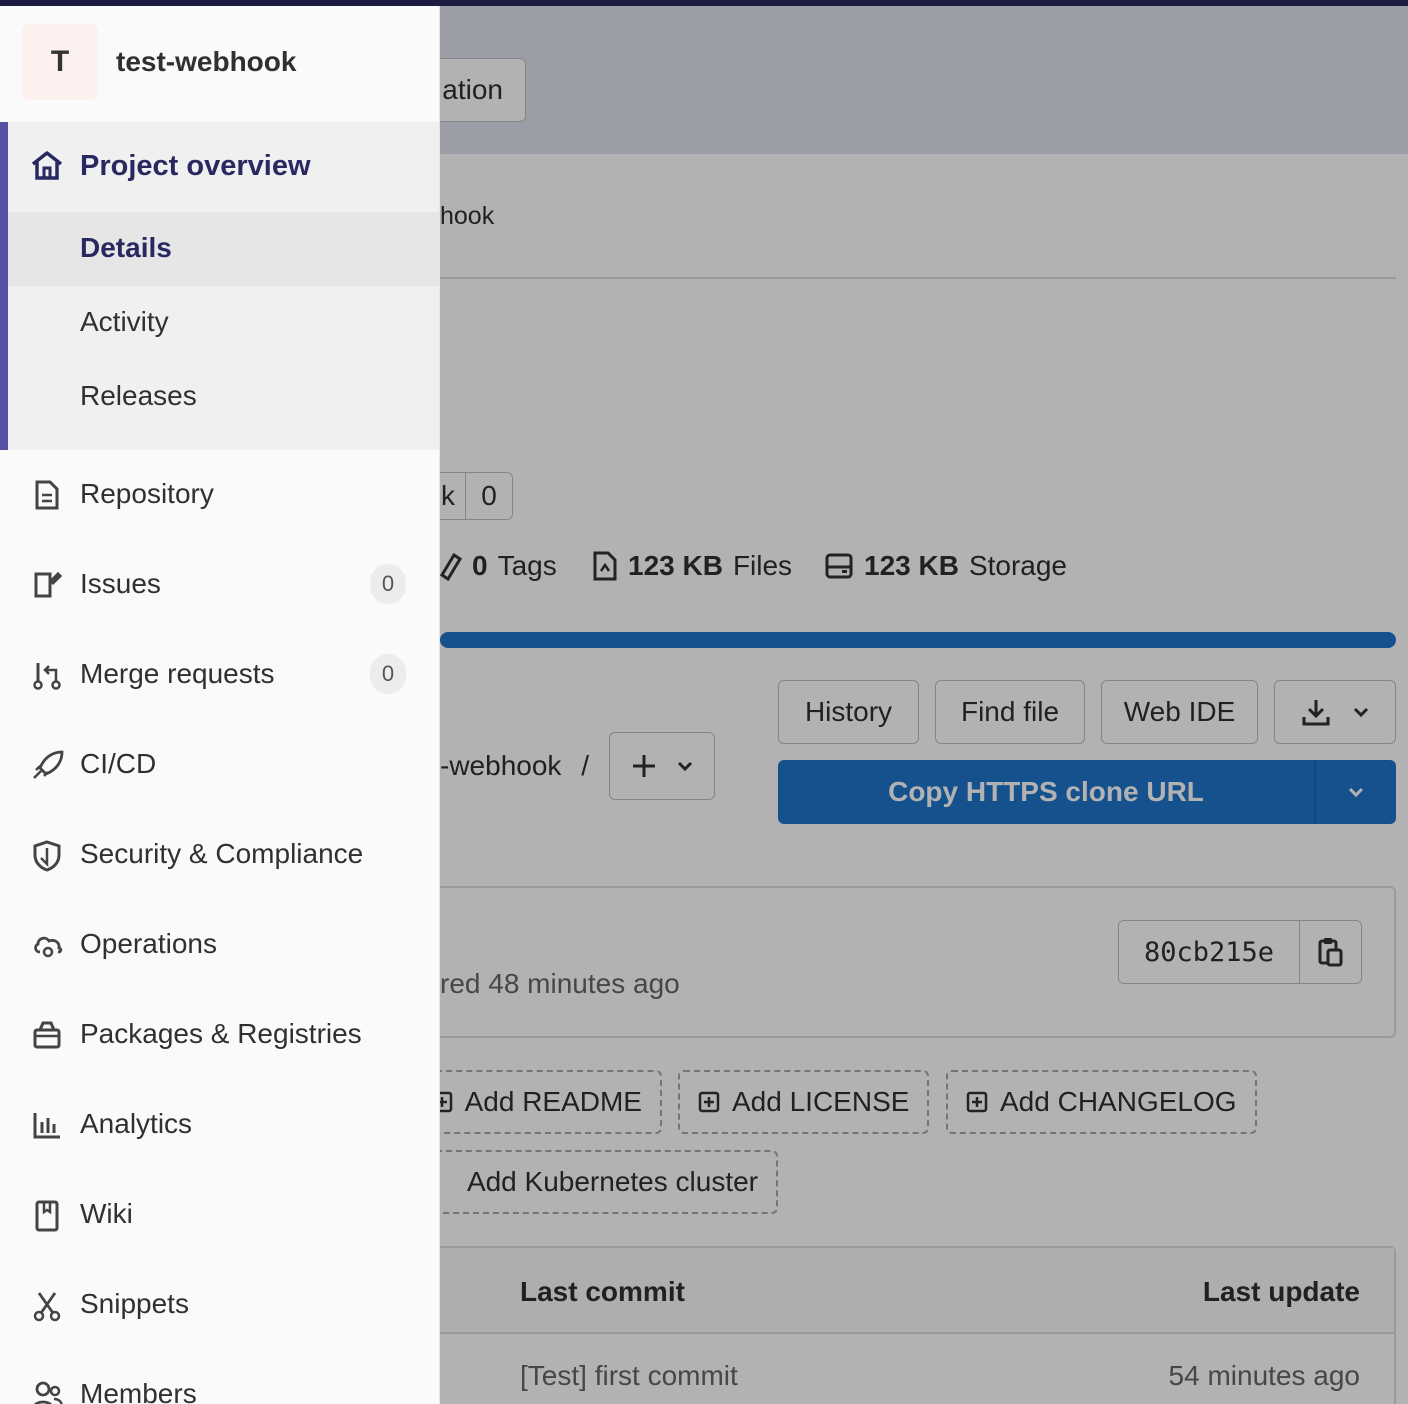 This screenshot has height=1404, width=1408. I want to click on sidebar-item-label: Packages & Registries, so click(221, 1033).